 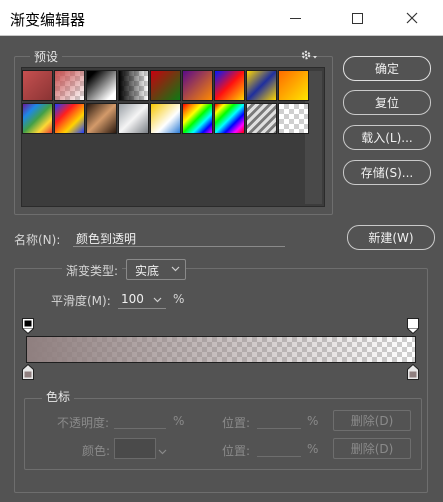 I want to click on color-swatch-dropdown, so click(x=162, y=451).